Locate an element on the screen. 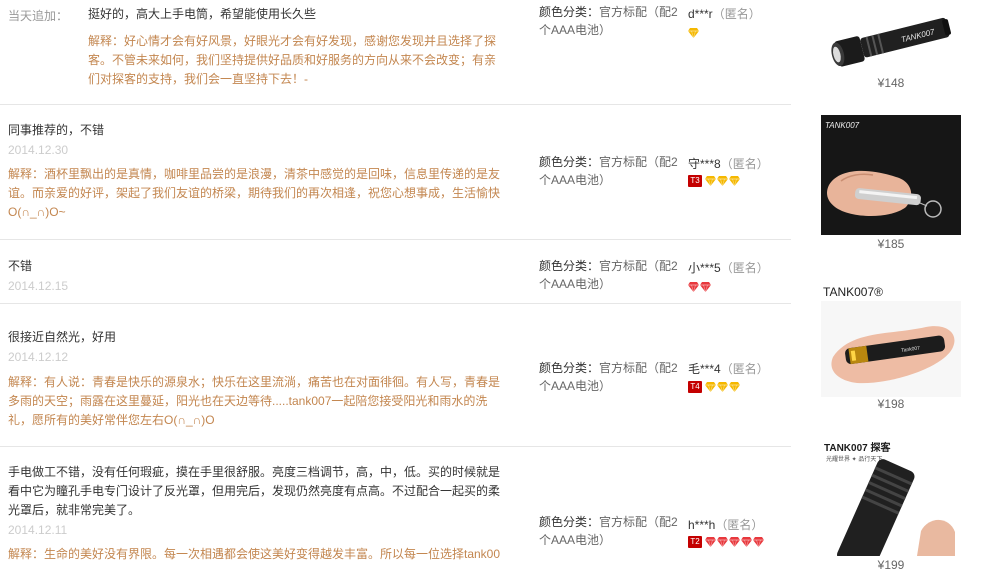 The height and width of the screenshot is (576, 997). product-image: TANK007® Tank007 is located at coordinates (891, 336).